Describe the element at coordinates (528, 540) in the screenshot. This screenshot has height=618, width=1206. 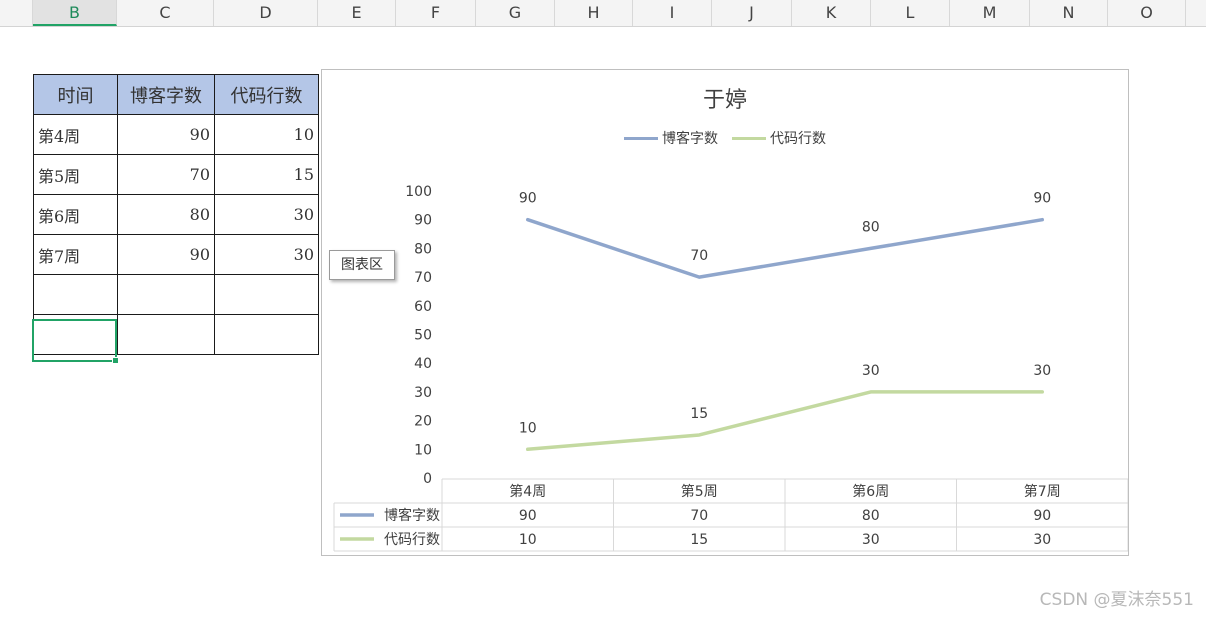
I see `data-table-value: 10` at that location.